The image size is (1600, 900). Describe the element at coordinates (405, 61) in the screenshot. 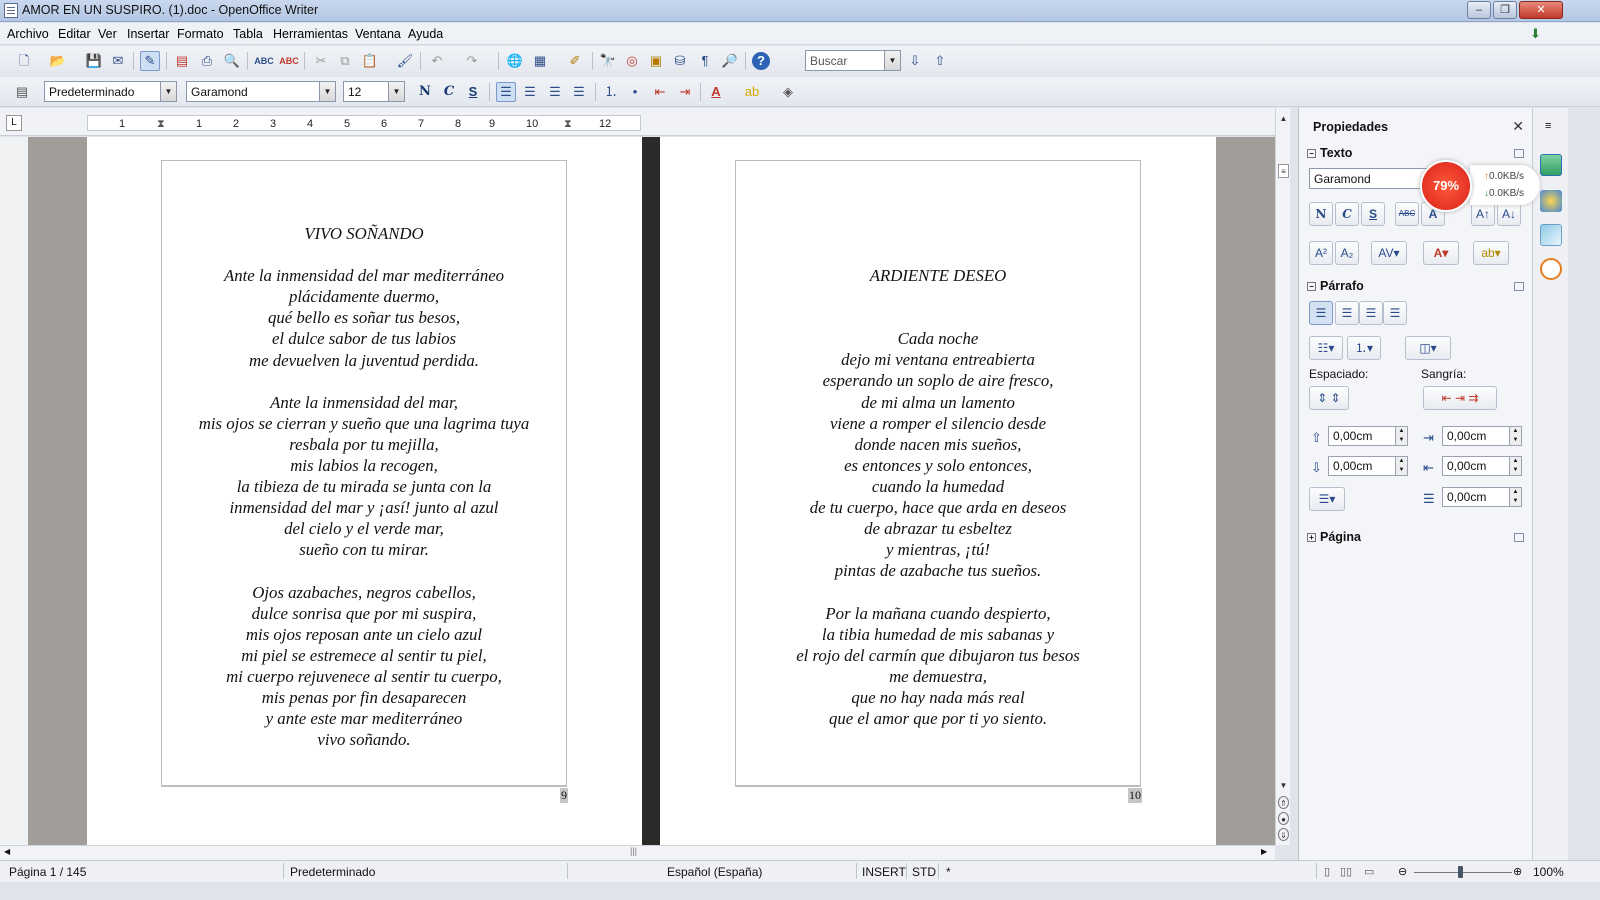

I see `clone-format-icon: 🖌` at that location.